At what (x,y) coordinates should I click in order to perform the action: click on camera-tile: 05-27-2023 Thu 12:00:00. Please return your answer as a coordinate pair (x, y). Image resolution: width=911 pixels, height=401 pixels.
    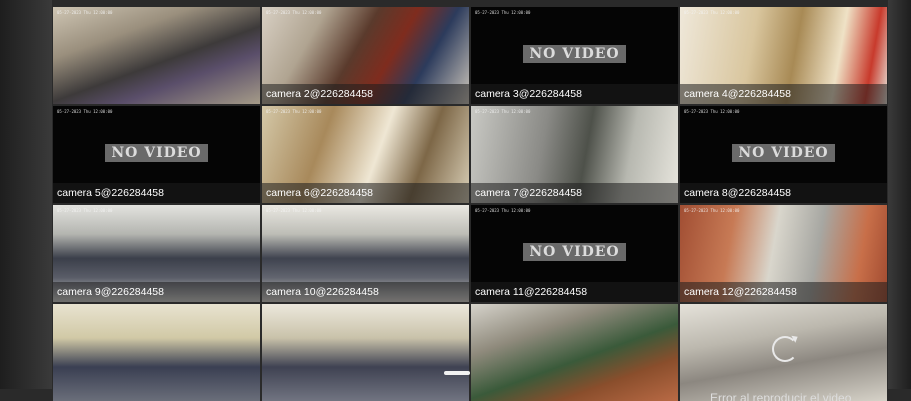
    Looking at the image, I should click on (156, 55).